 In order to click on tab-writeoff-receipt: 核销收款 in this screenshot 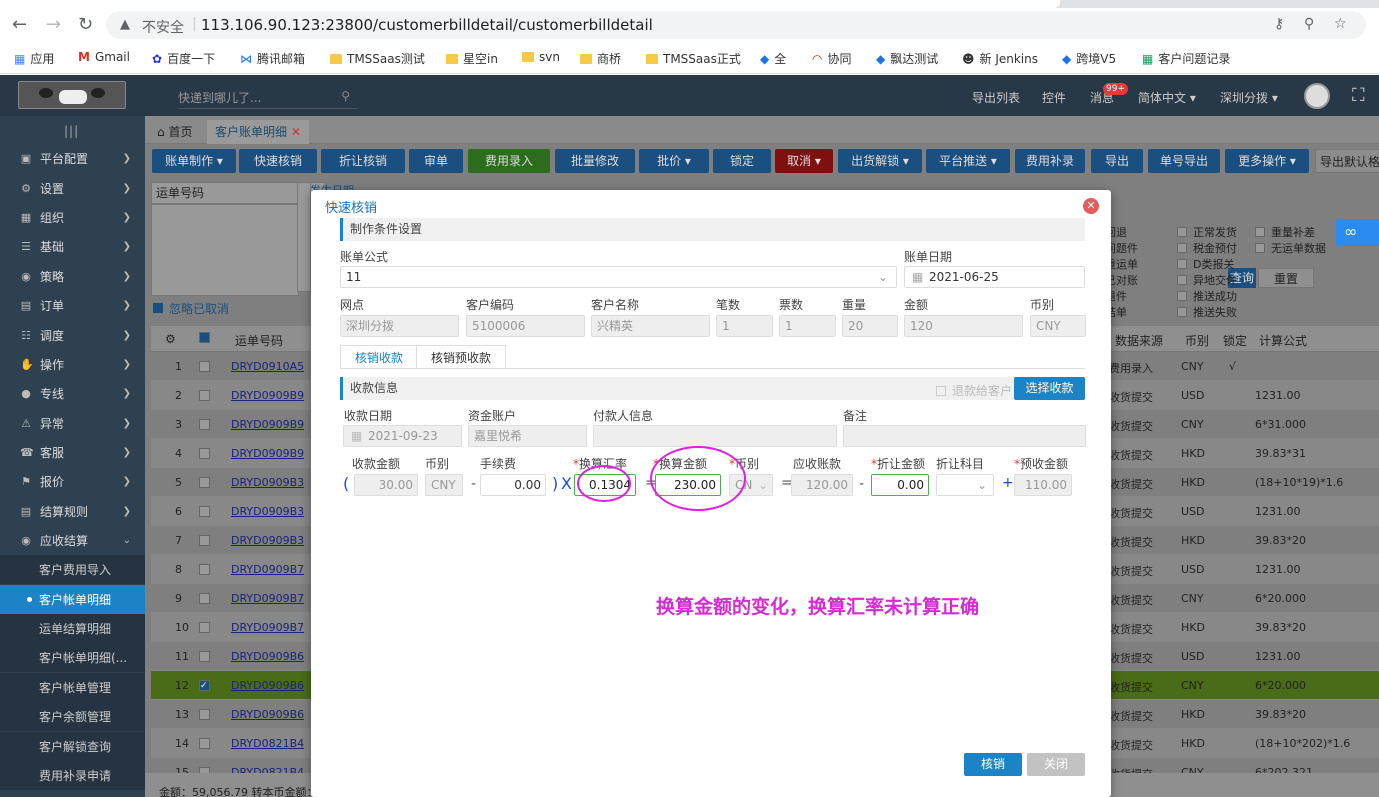, I will do `click(379, 357)`.